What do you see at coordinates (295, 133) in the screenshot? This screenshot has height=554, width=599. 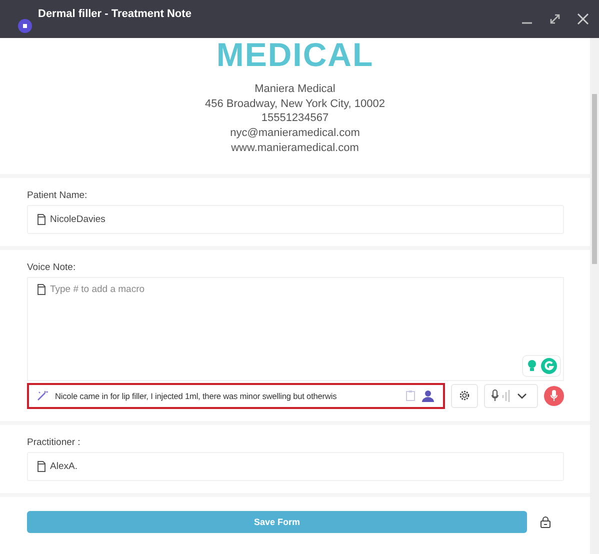 I see `address-line: nyc@manieramedical.com` at bounding box center [295, 133].